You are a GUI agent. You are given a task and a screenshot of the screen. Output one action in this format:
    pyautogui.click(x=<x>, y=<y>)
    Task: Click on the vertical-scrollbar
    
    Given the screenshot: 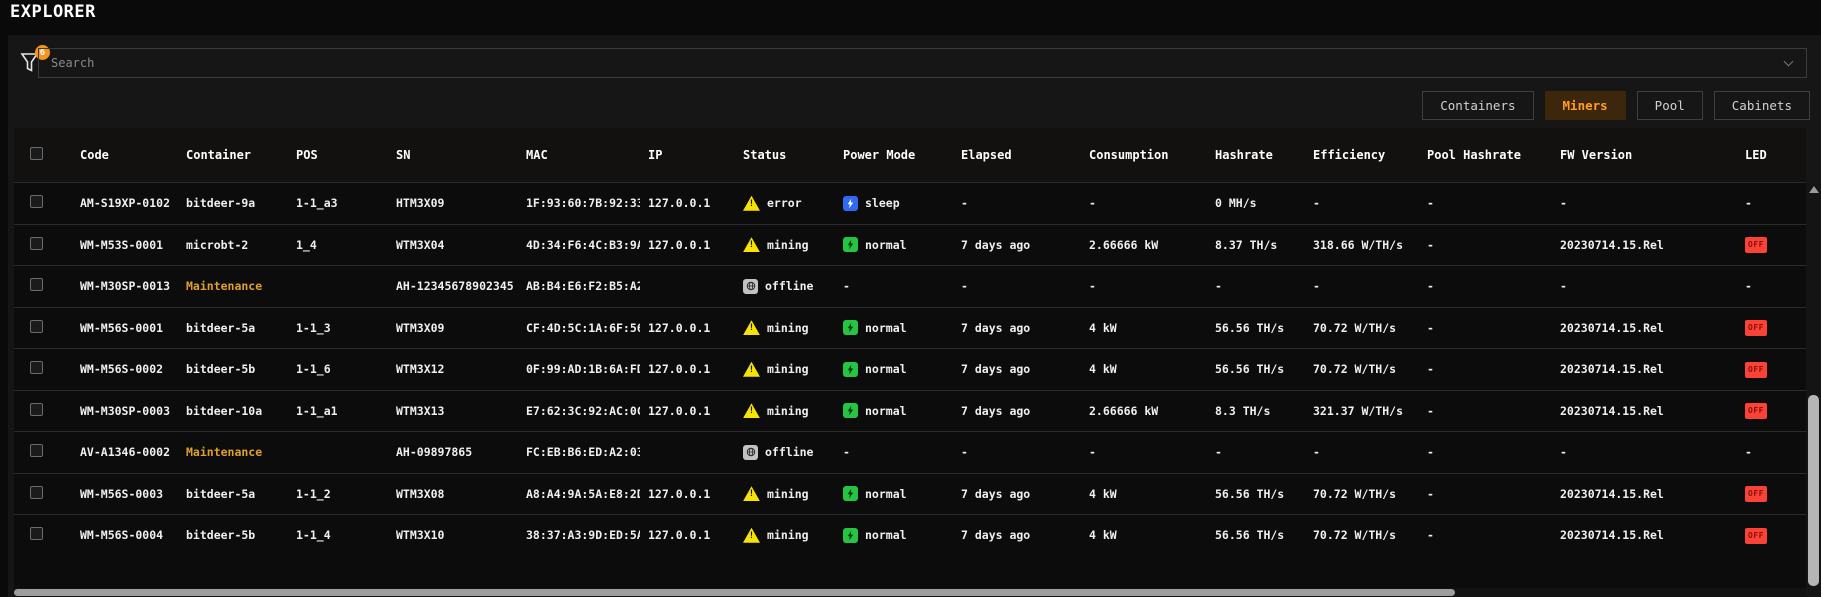 What is the action you would take?
    pyautogui.click(x=1813, y=390)
    